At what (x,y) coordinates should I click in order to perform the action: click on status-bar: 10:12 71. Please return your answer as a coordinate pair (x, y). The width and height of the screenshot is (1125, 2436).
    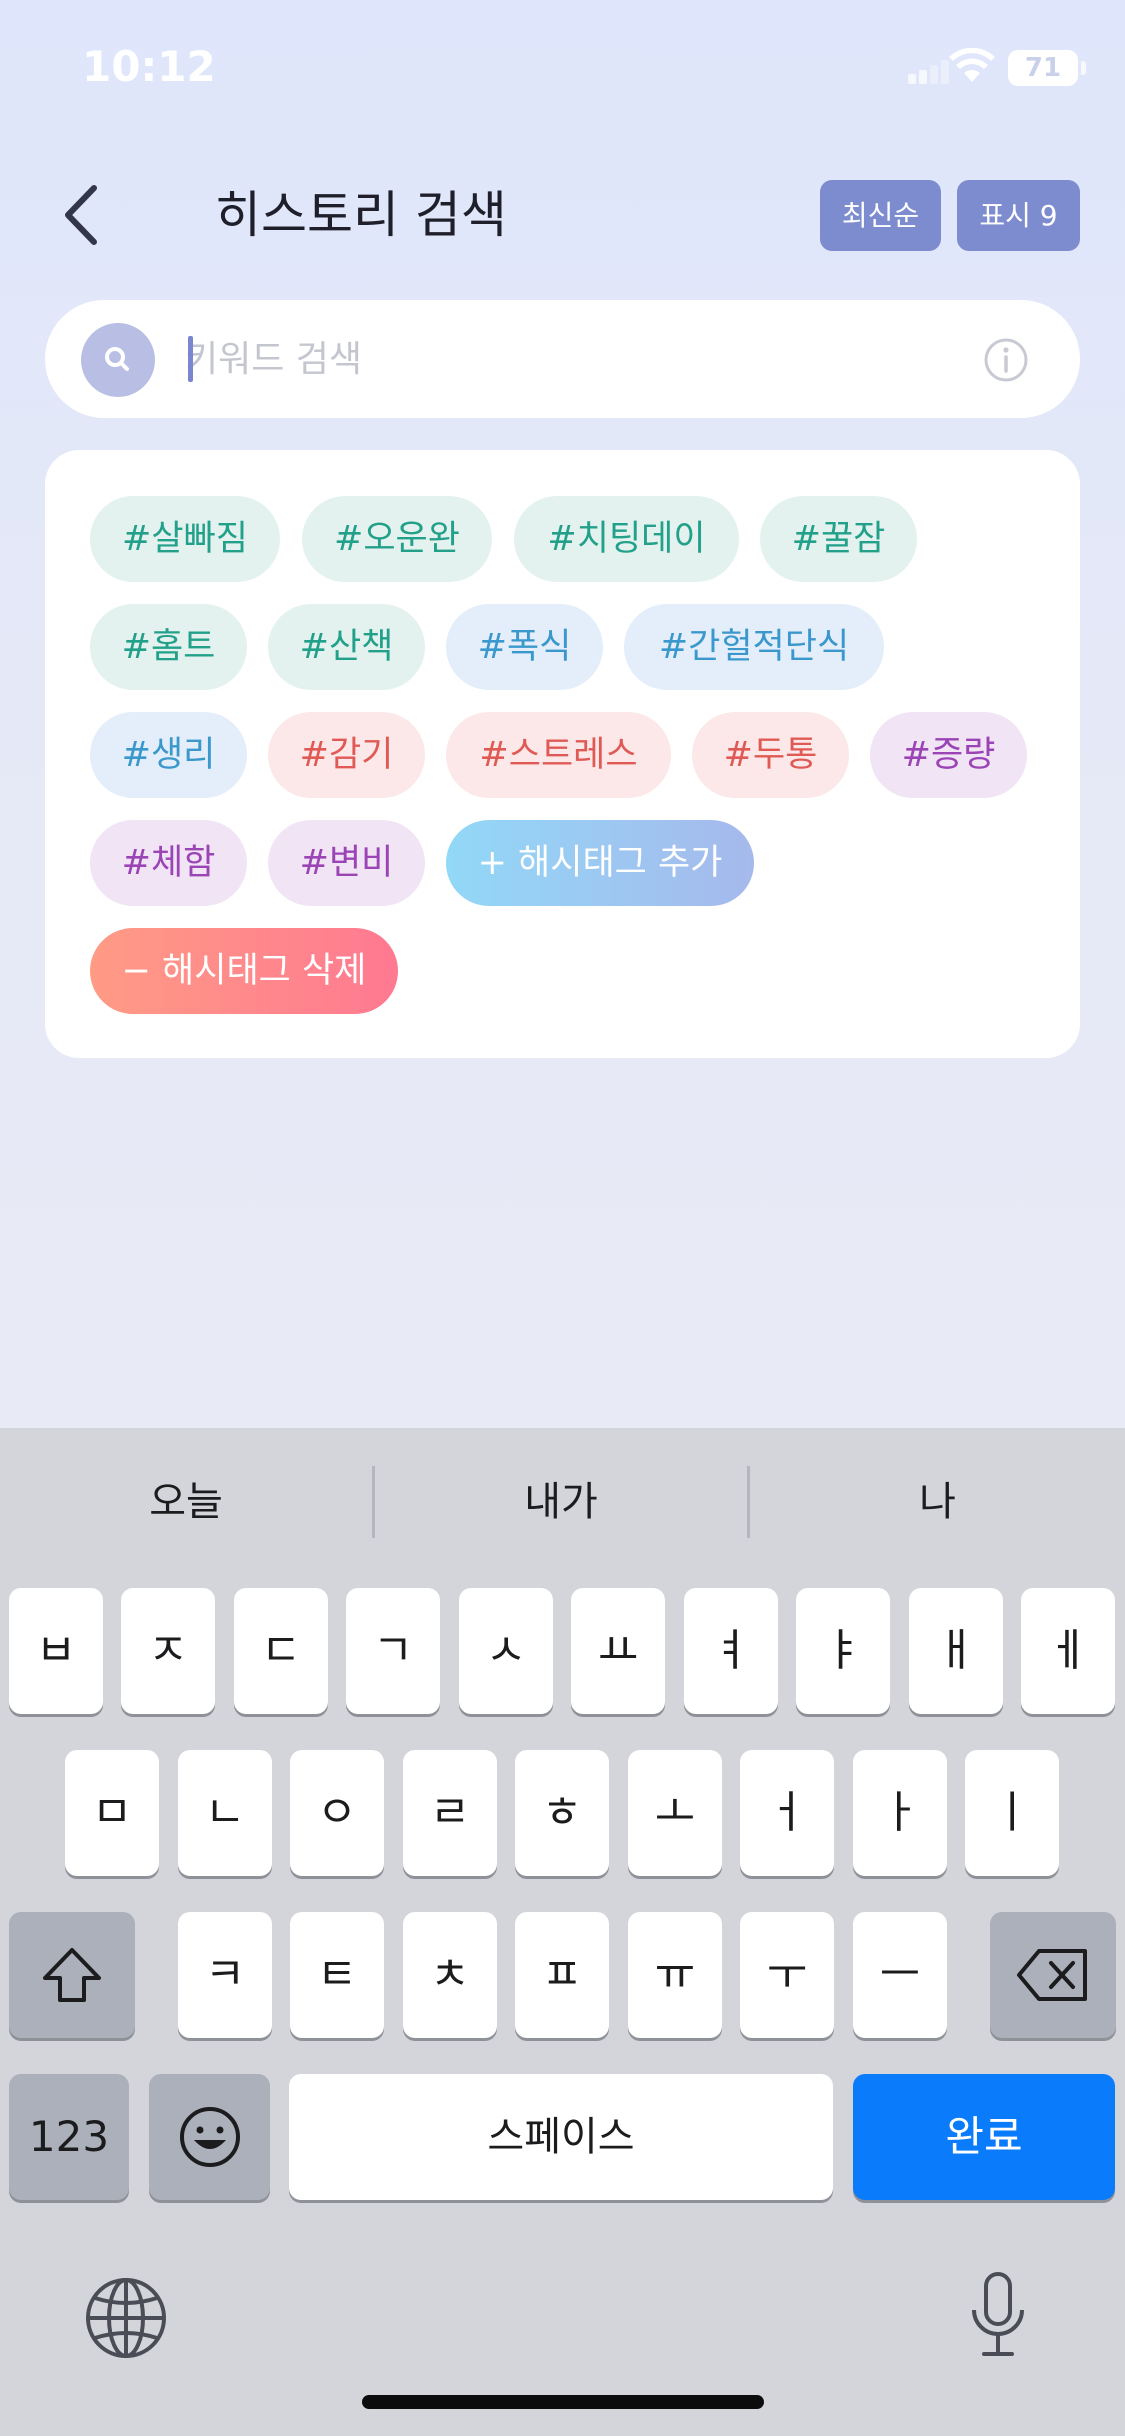
    Looking at the image, I should click on (562, 70).